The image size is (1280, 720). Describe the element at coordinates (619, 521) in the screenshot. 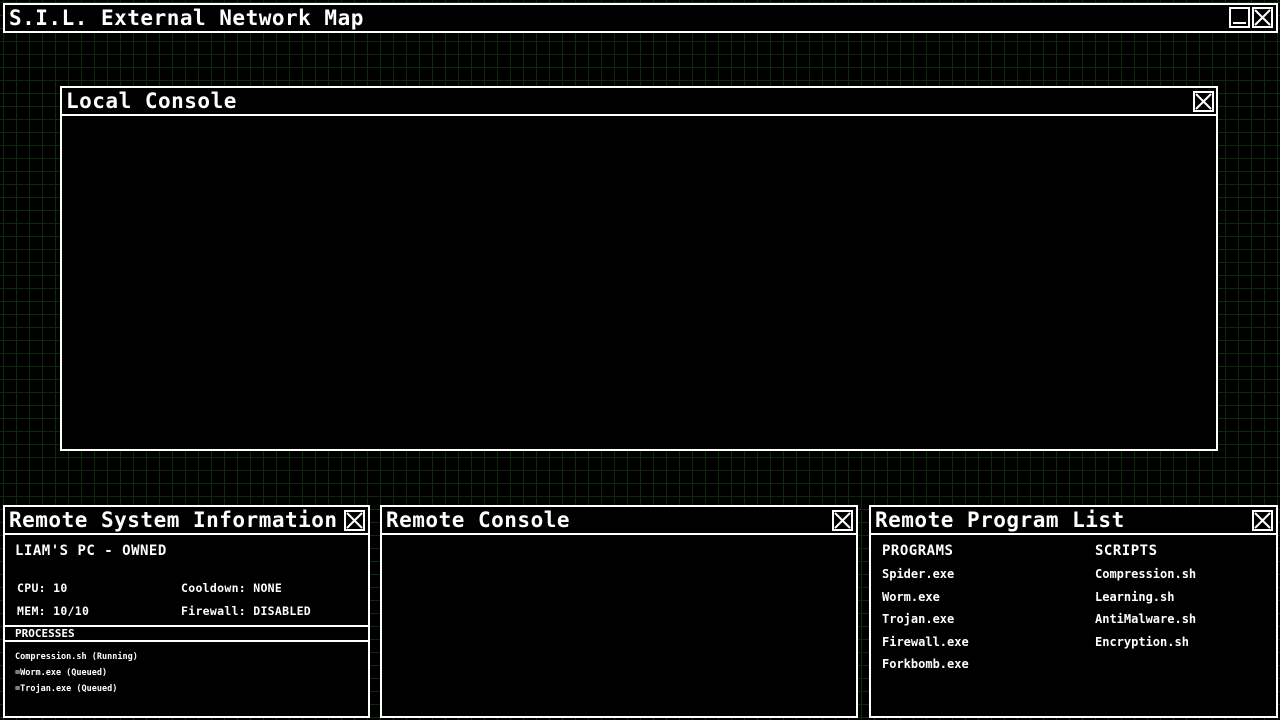

I see `remote-console-titlebar: Remote Console` at that location.